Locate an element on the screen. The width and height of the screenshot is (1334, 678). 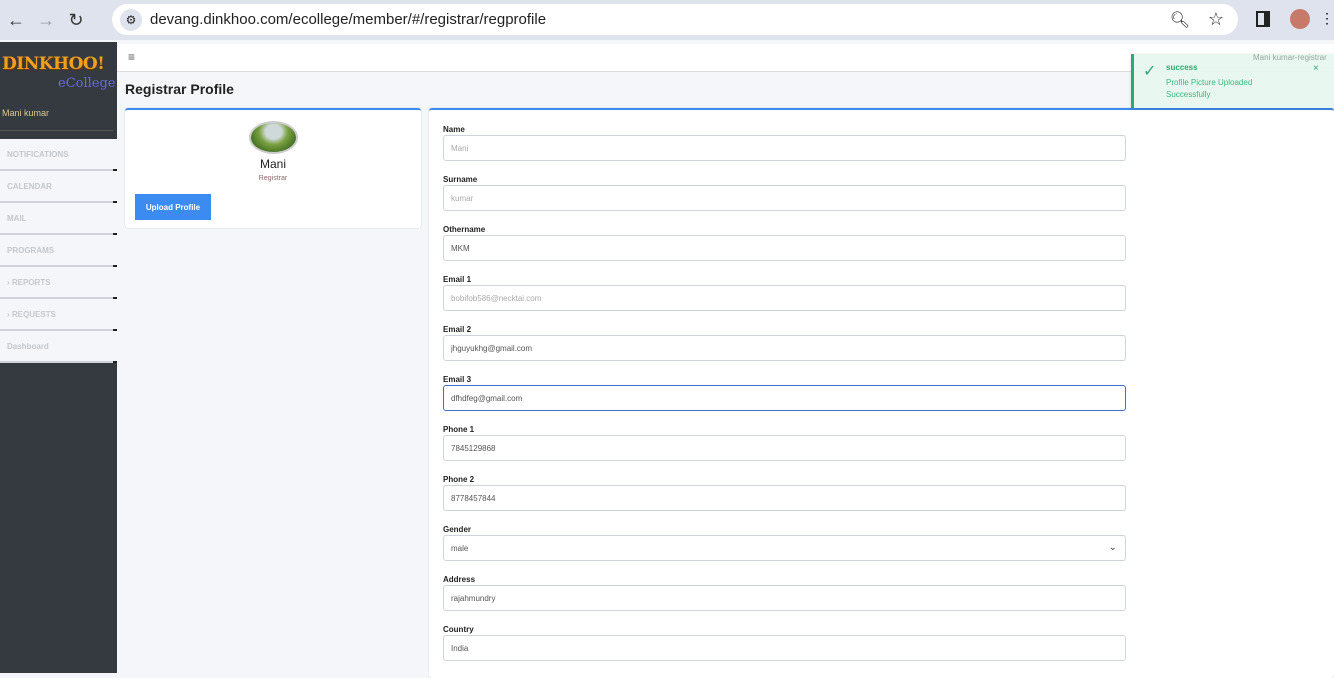
toast-title: success is located at coordinates (1182, 67).